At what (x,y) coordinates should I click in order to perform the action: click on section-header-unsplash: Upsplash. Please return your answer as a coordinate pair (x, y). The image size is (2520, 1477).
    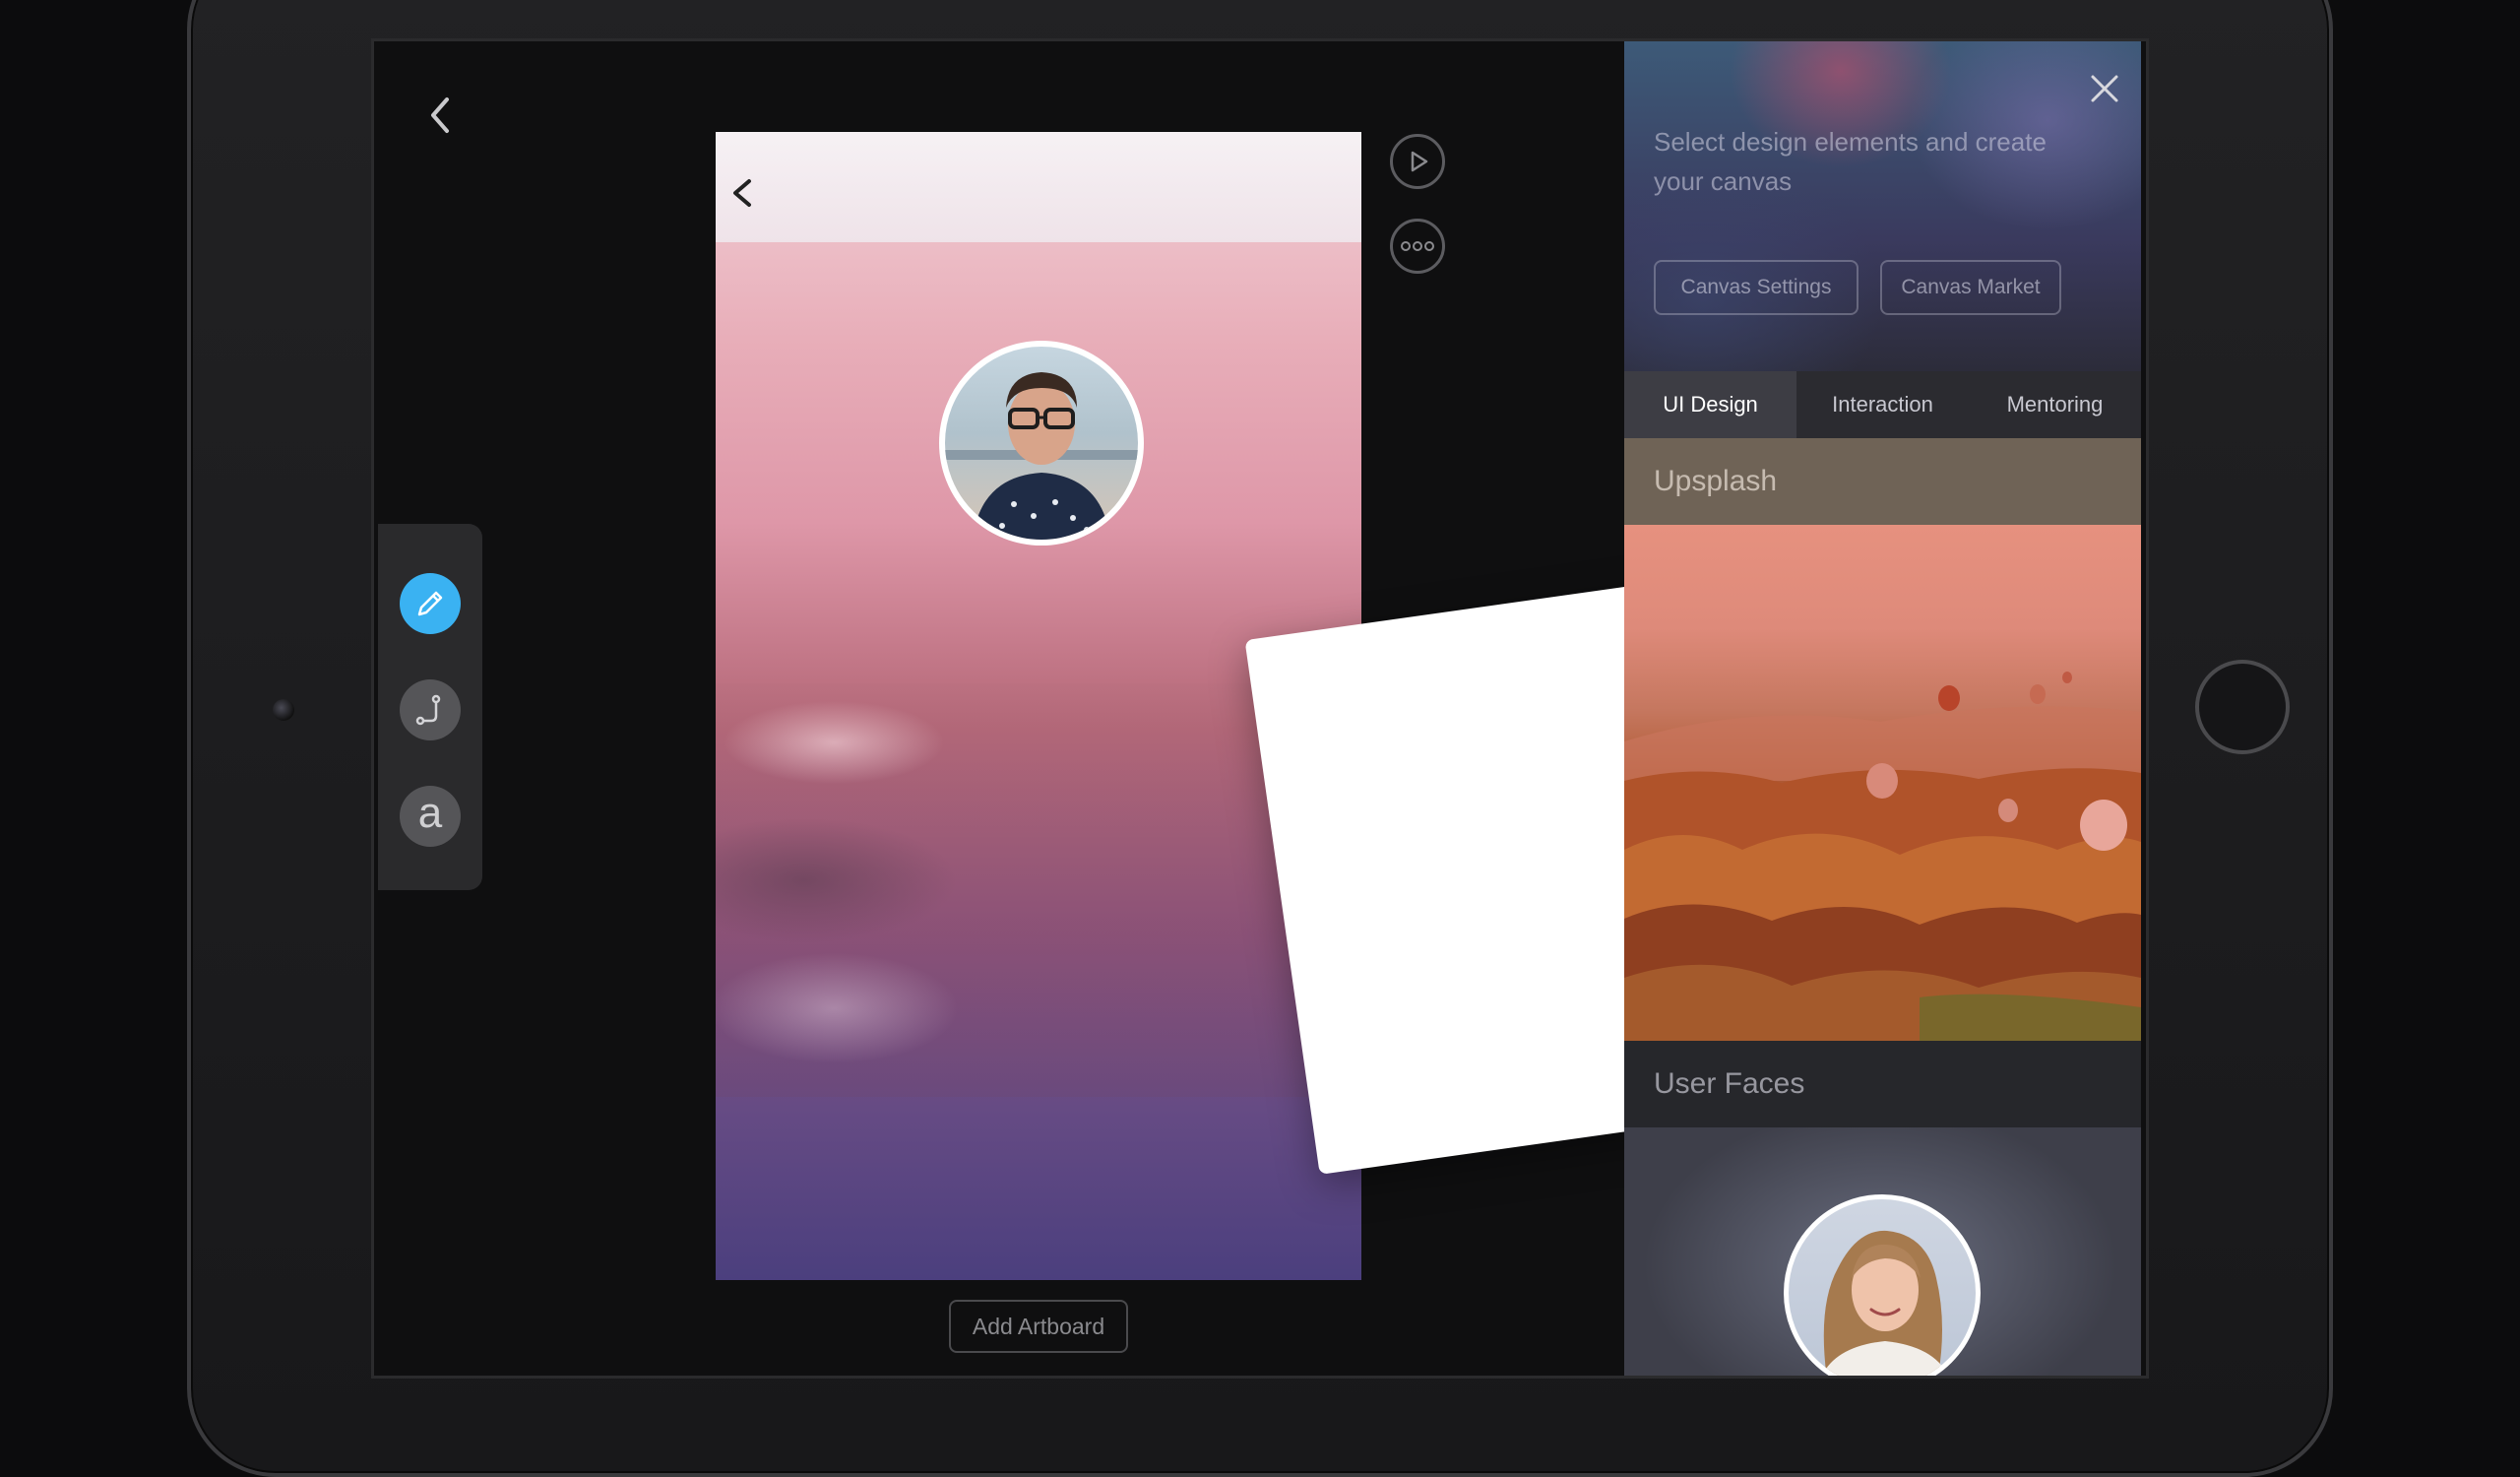
    Looking at the image, I should click on (1882, 482).